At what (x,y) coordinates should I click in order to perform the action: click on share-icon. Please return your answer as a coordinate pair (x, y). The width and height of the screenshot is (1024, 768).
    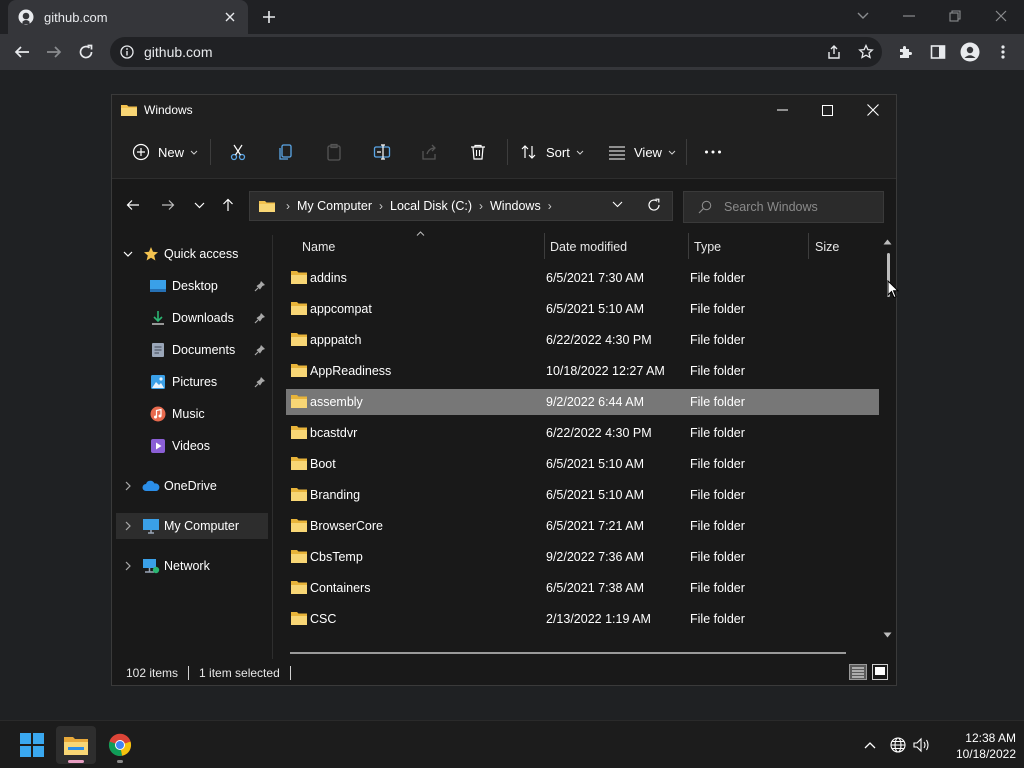
    Looking at the image, I should click on (834, 52).